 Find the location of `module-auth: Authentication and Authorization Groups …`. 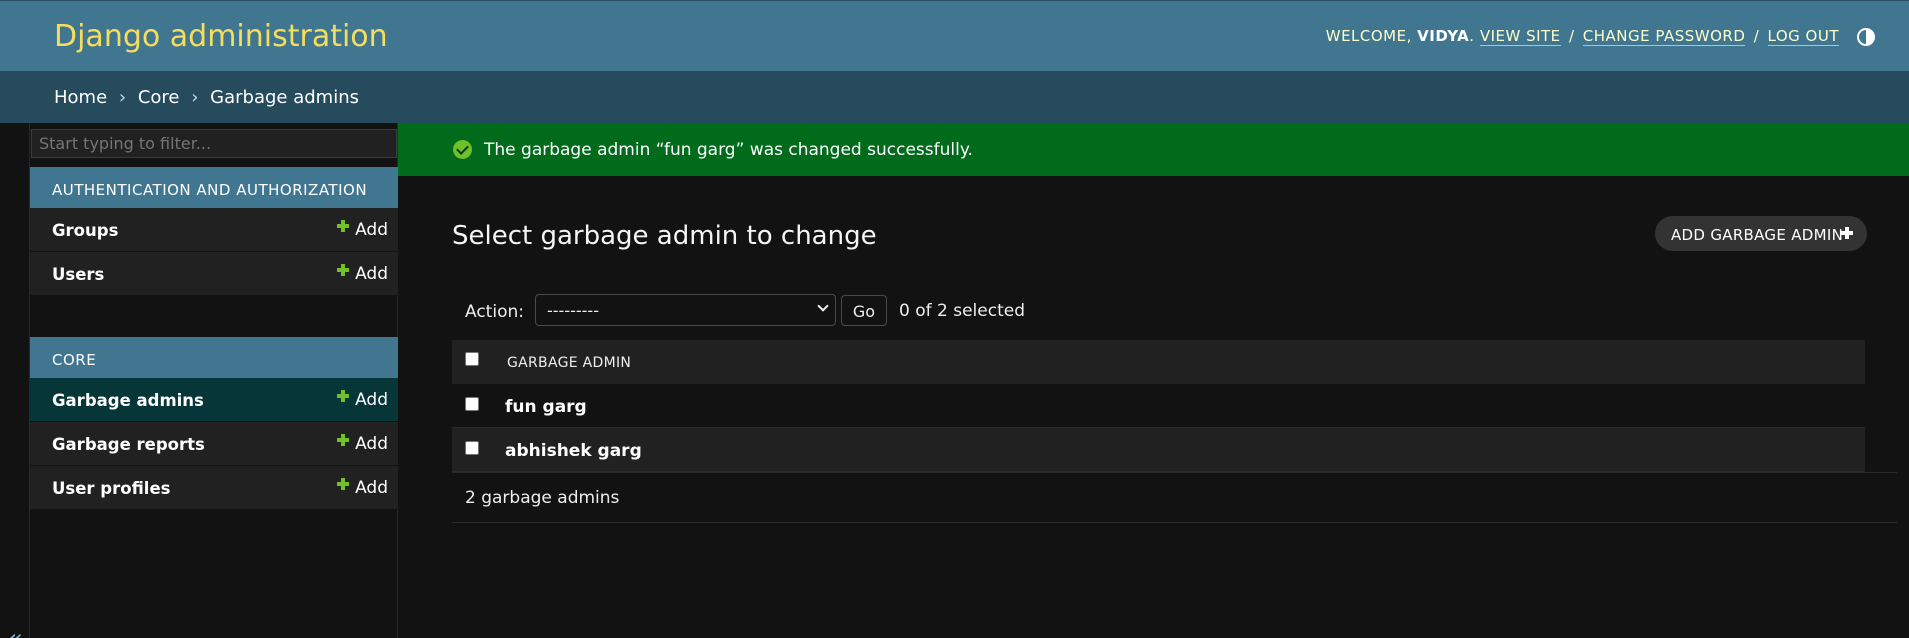

module-auth: Authentication and Authorization Groups … is located at coordinates (214, 231).